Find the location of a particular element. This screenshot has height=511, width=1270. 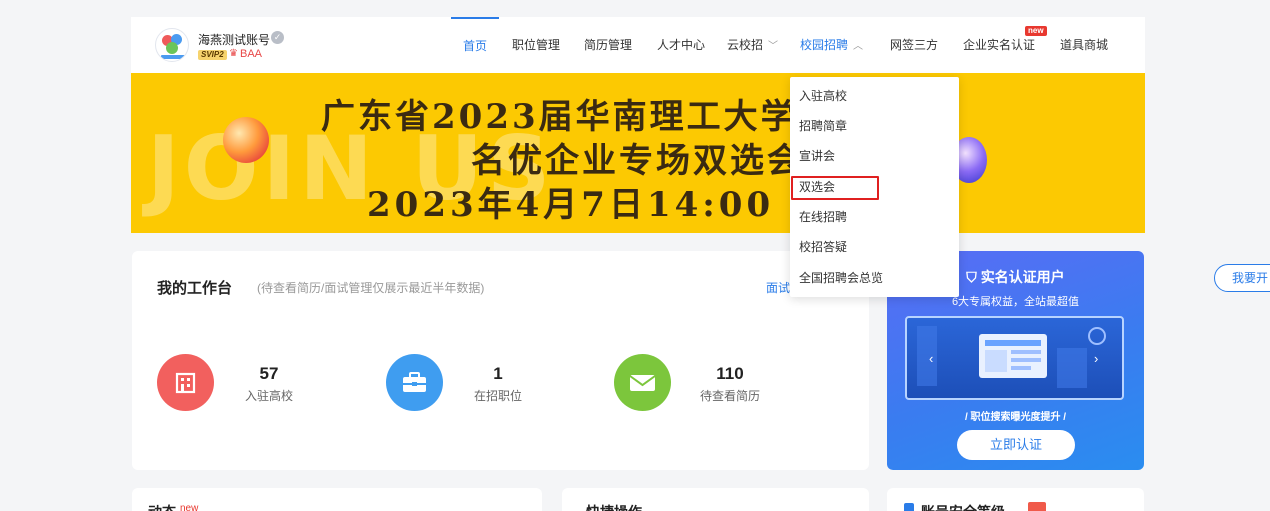

stat-value: 1 is located at coordinates (498, 374).